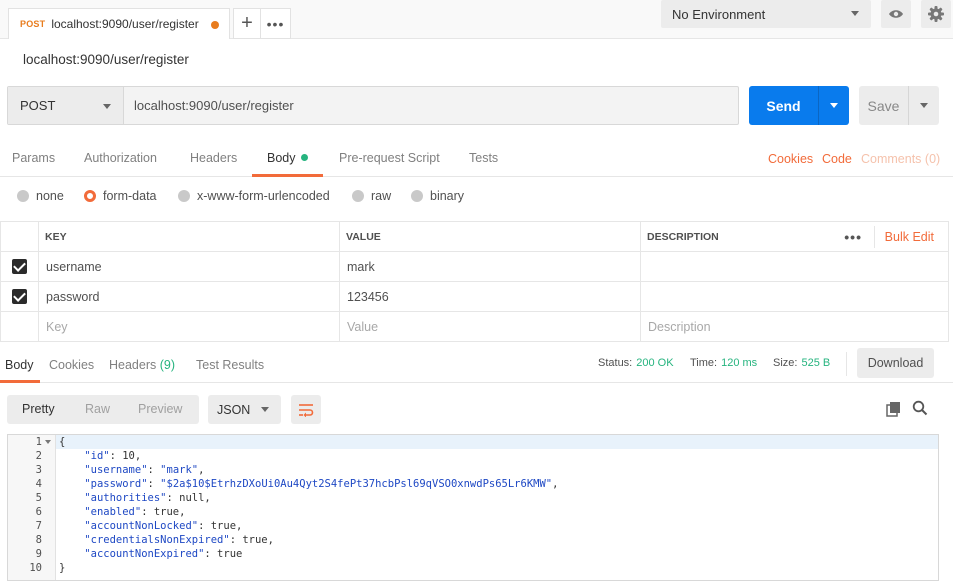 This screenshot has height=581, width=953. What do you see at coordinates (230, 365) in the screenshot?
I see `response-tab-test-results: Test Results` at bounding box center [230, 365].